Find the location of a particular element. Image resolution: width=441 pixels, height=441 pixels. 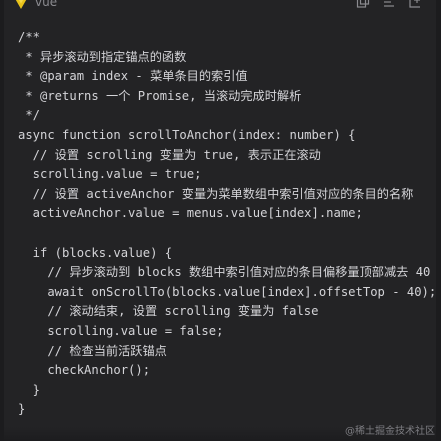

watermark: @稀土掘金技术社区 is located at coordinates (390, 431).